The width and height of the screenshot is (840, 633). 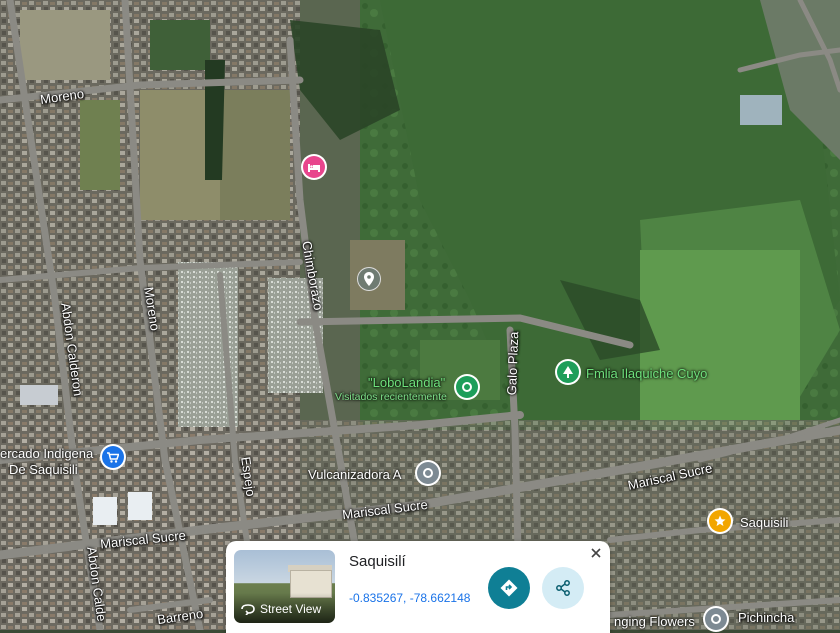 What do you see at coordinates (391, 397) in the screenshot?
I see `lobolandia-sublabel: Visitados recientemente` at bounding box center [391, 397].